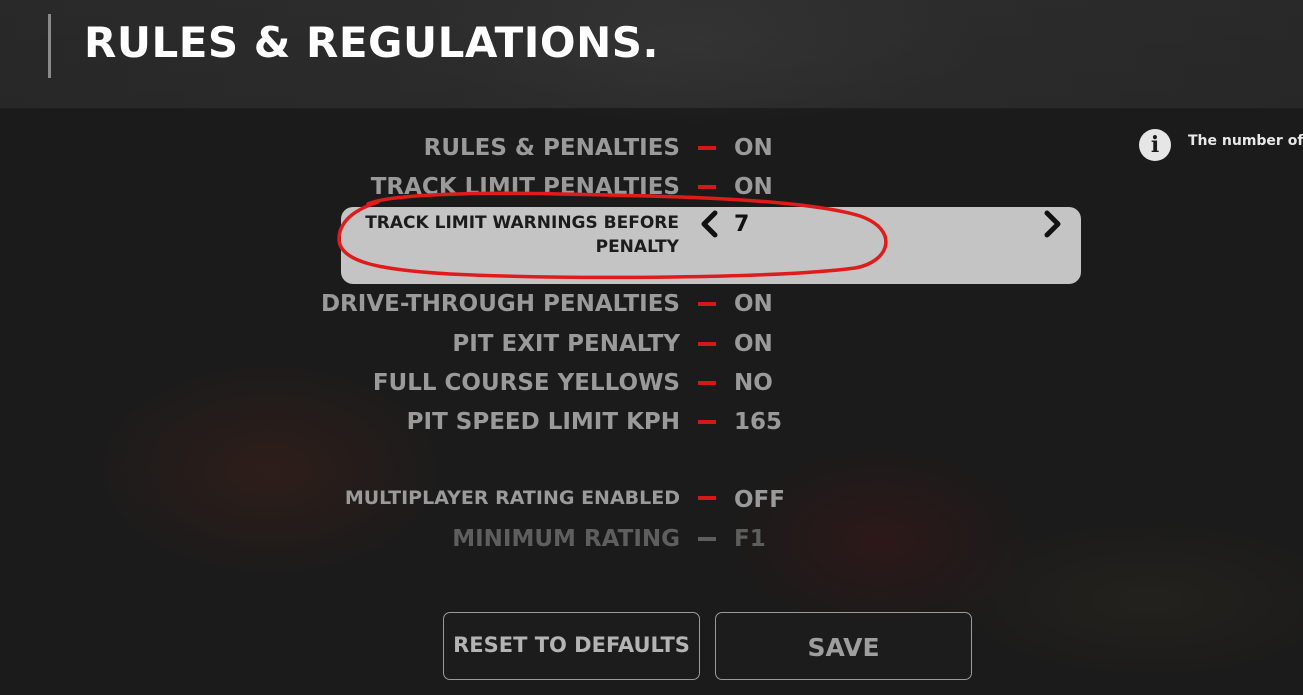  I want to click on setting-row-pit-exit-penalty: PIT EXIT PENALTY ON, so click(651, 344).